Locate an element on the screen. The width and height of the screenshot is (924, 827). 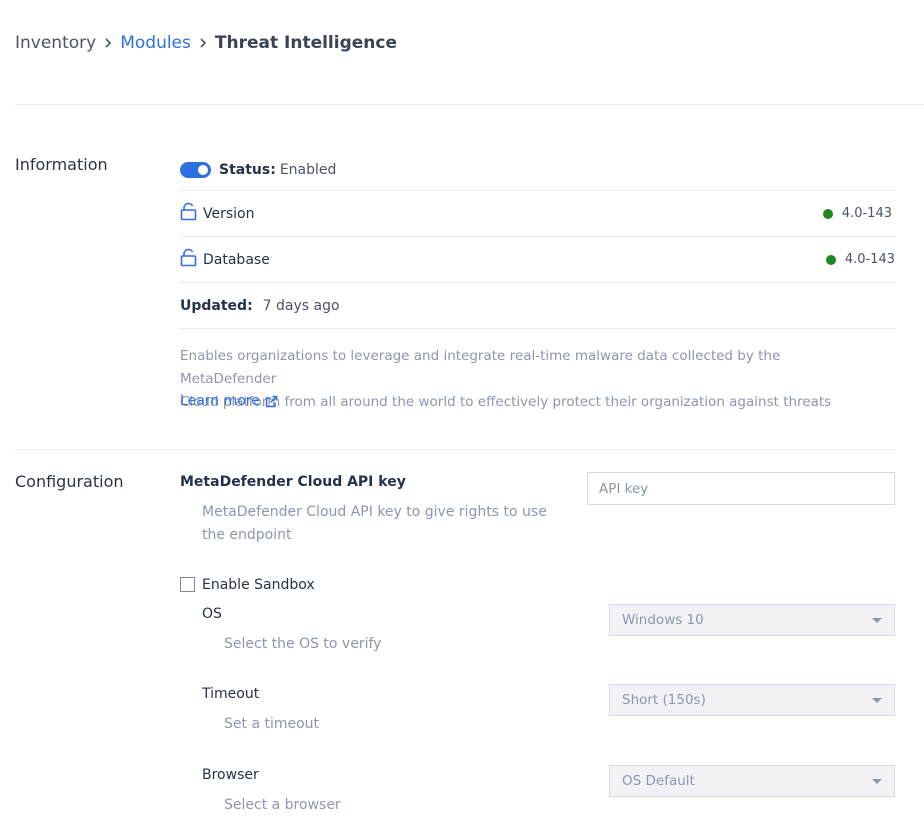
os-label: OS is located at coordinates (212, 614).